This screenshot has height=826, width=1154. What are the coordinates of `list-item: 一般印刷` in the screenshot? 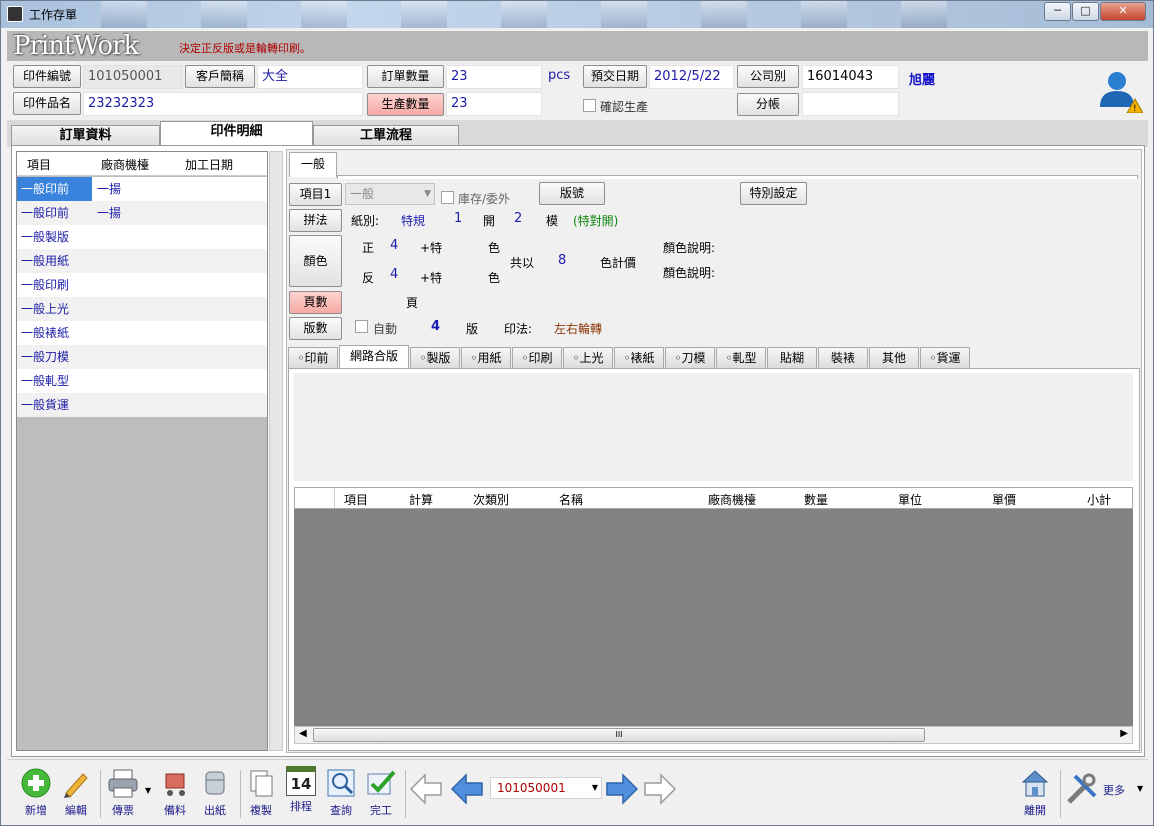 It's located at (142, 285).